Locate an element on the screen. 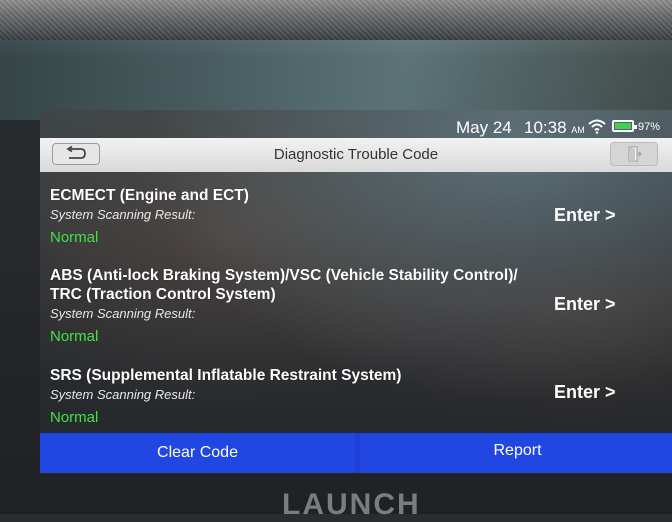 Image resolution: width=672 pixels, height=522 pixels. status-time-value: 10:38 is located at coordinates (545, 127).